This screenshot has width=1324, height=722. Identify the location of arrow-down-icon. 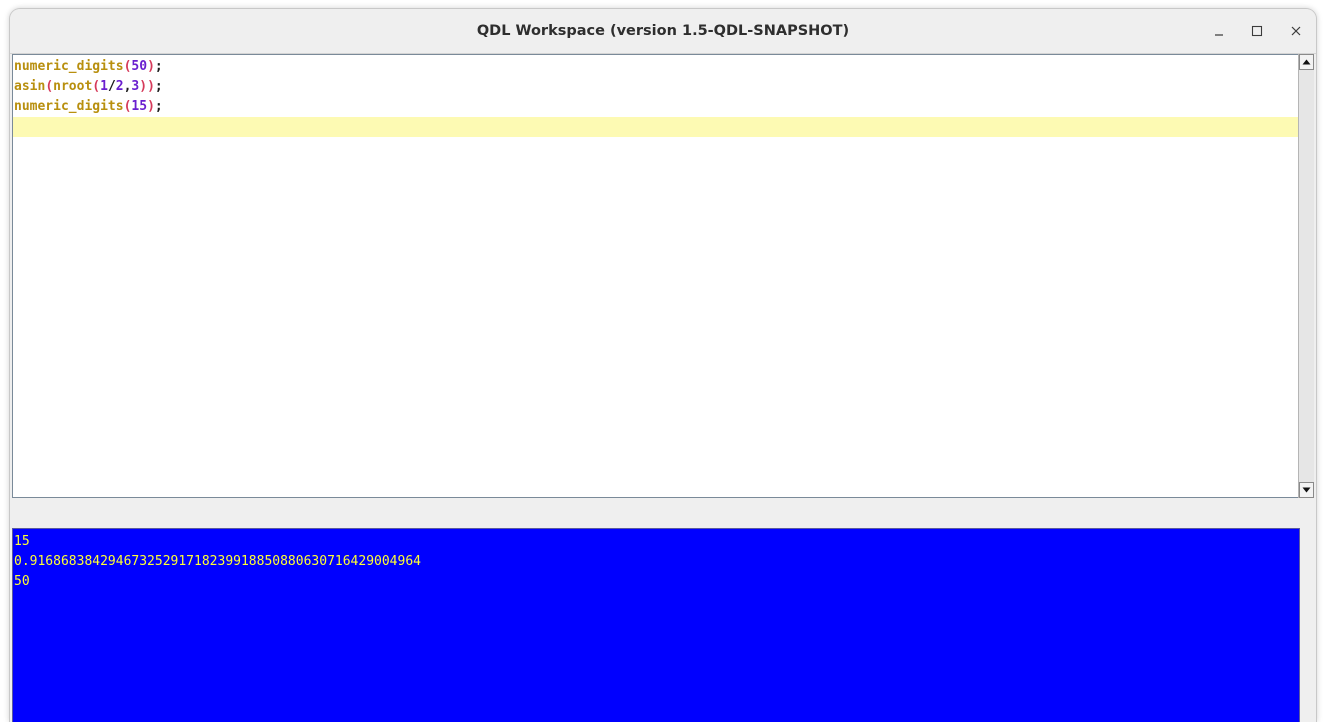
(1306, 490).